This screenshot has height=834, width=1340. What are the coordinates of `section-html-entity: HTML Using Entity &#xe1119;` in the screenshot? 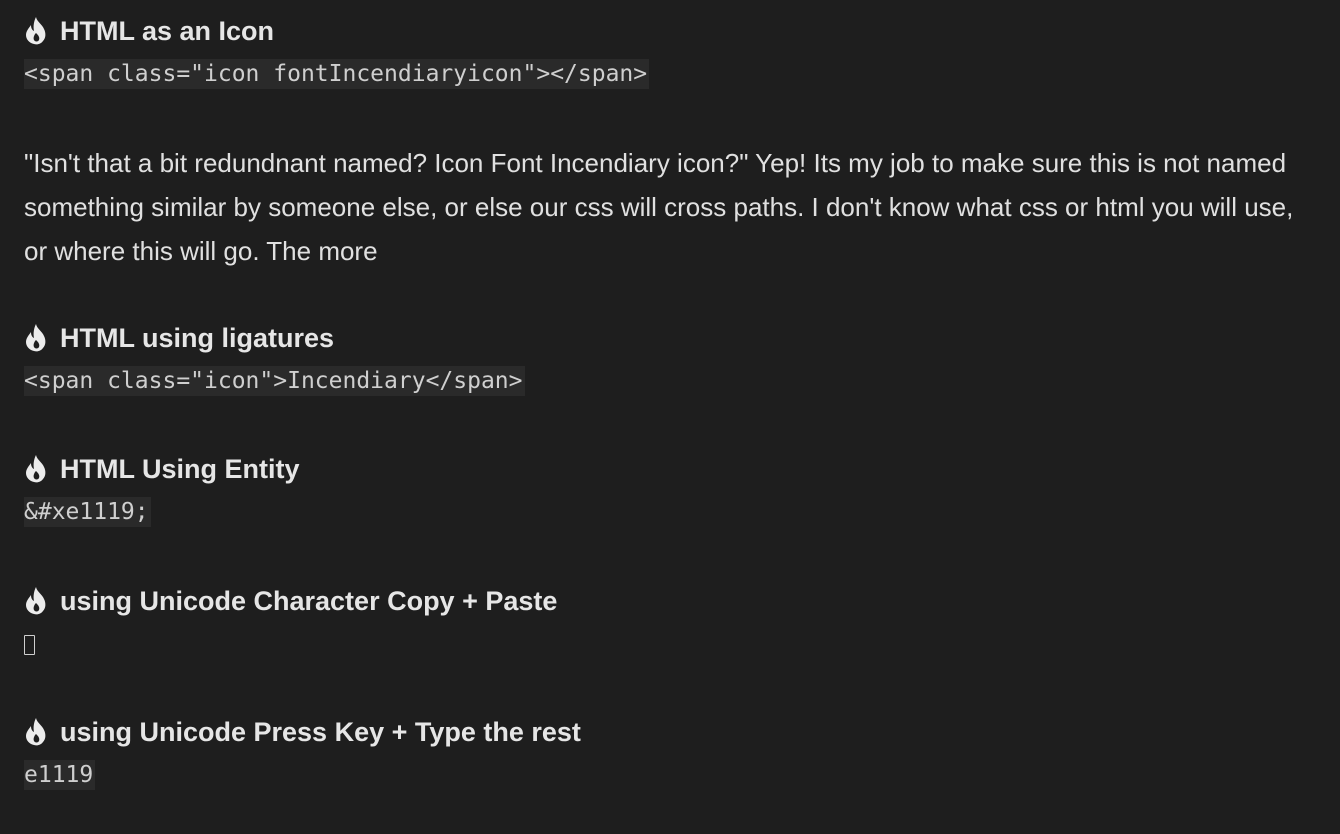 It's located at (670, 490).